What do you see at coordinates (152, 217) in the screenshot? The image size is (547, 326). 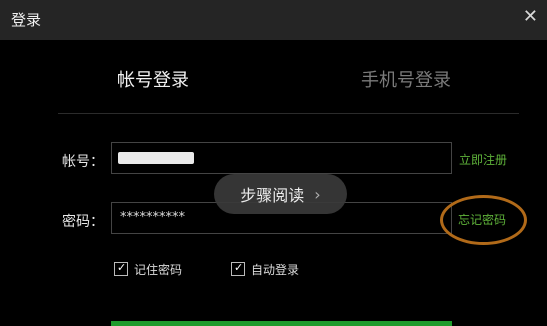 I see `password-value: **********` at bounding box center [152, 217].